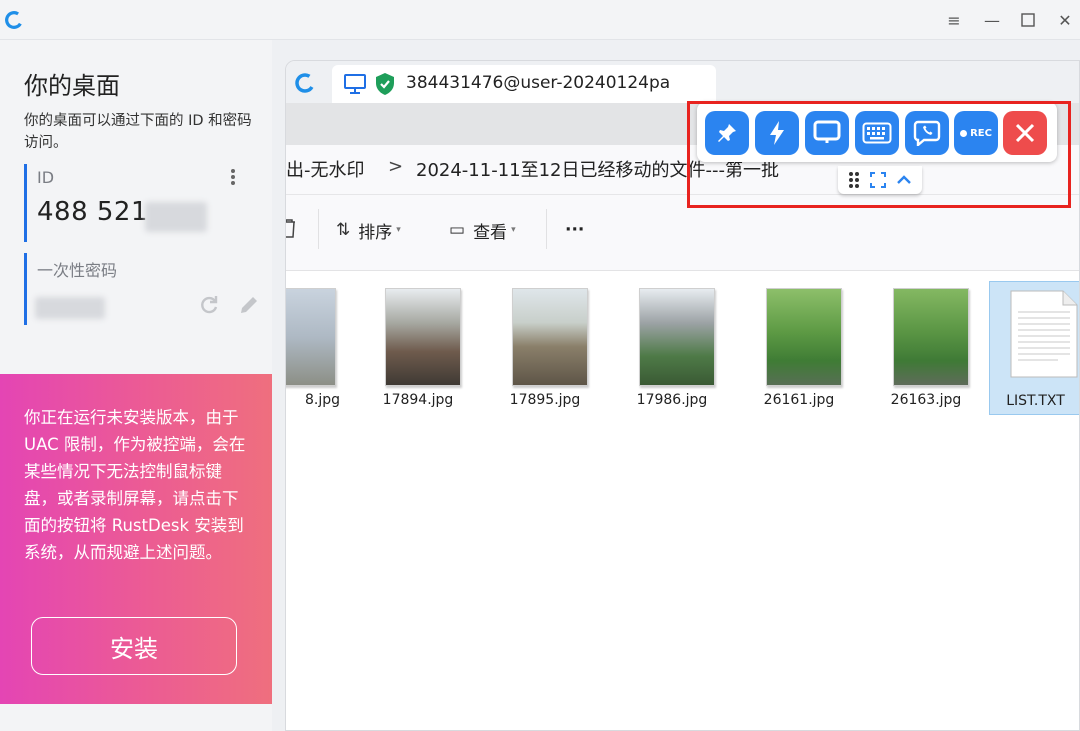 The width and height of the screenshot is (1080, 731). I want to click on monitor-icon, so click(355, 84).